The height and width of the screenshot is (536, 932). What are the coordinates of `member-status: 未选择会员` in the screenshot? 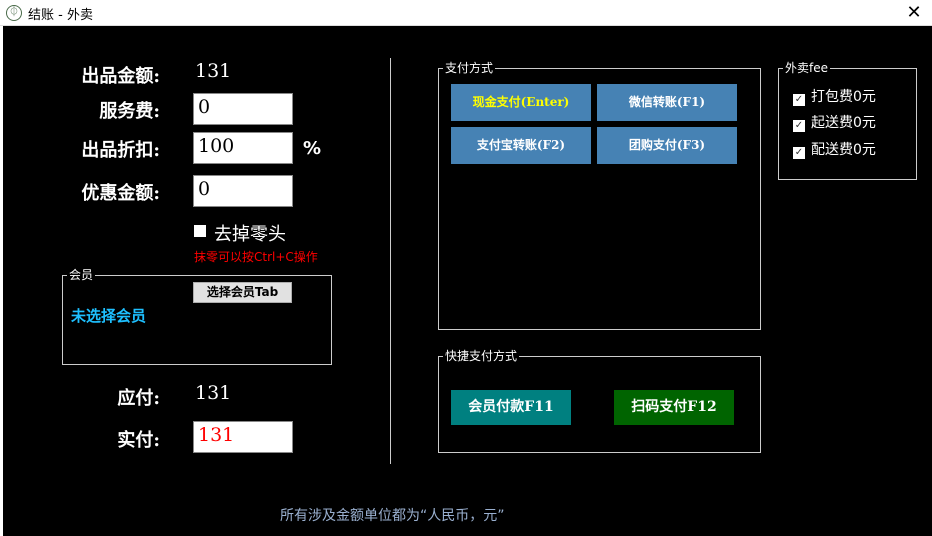 It's located at (109, 316).